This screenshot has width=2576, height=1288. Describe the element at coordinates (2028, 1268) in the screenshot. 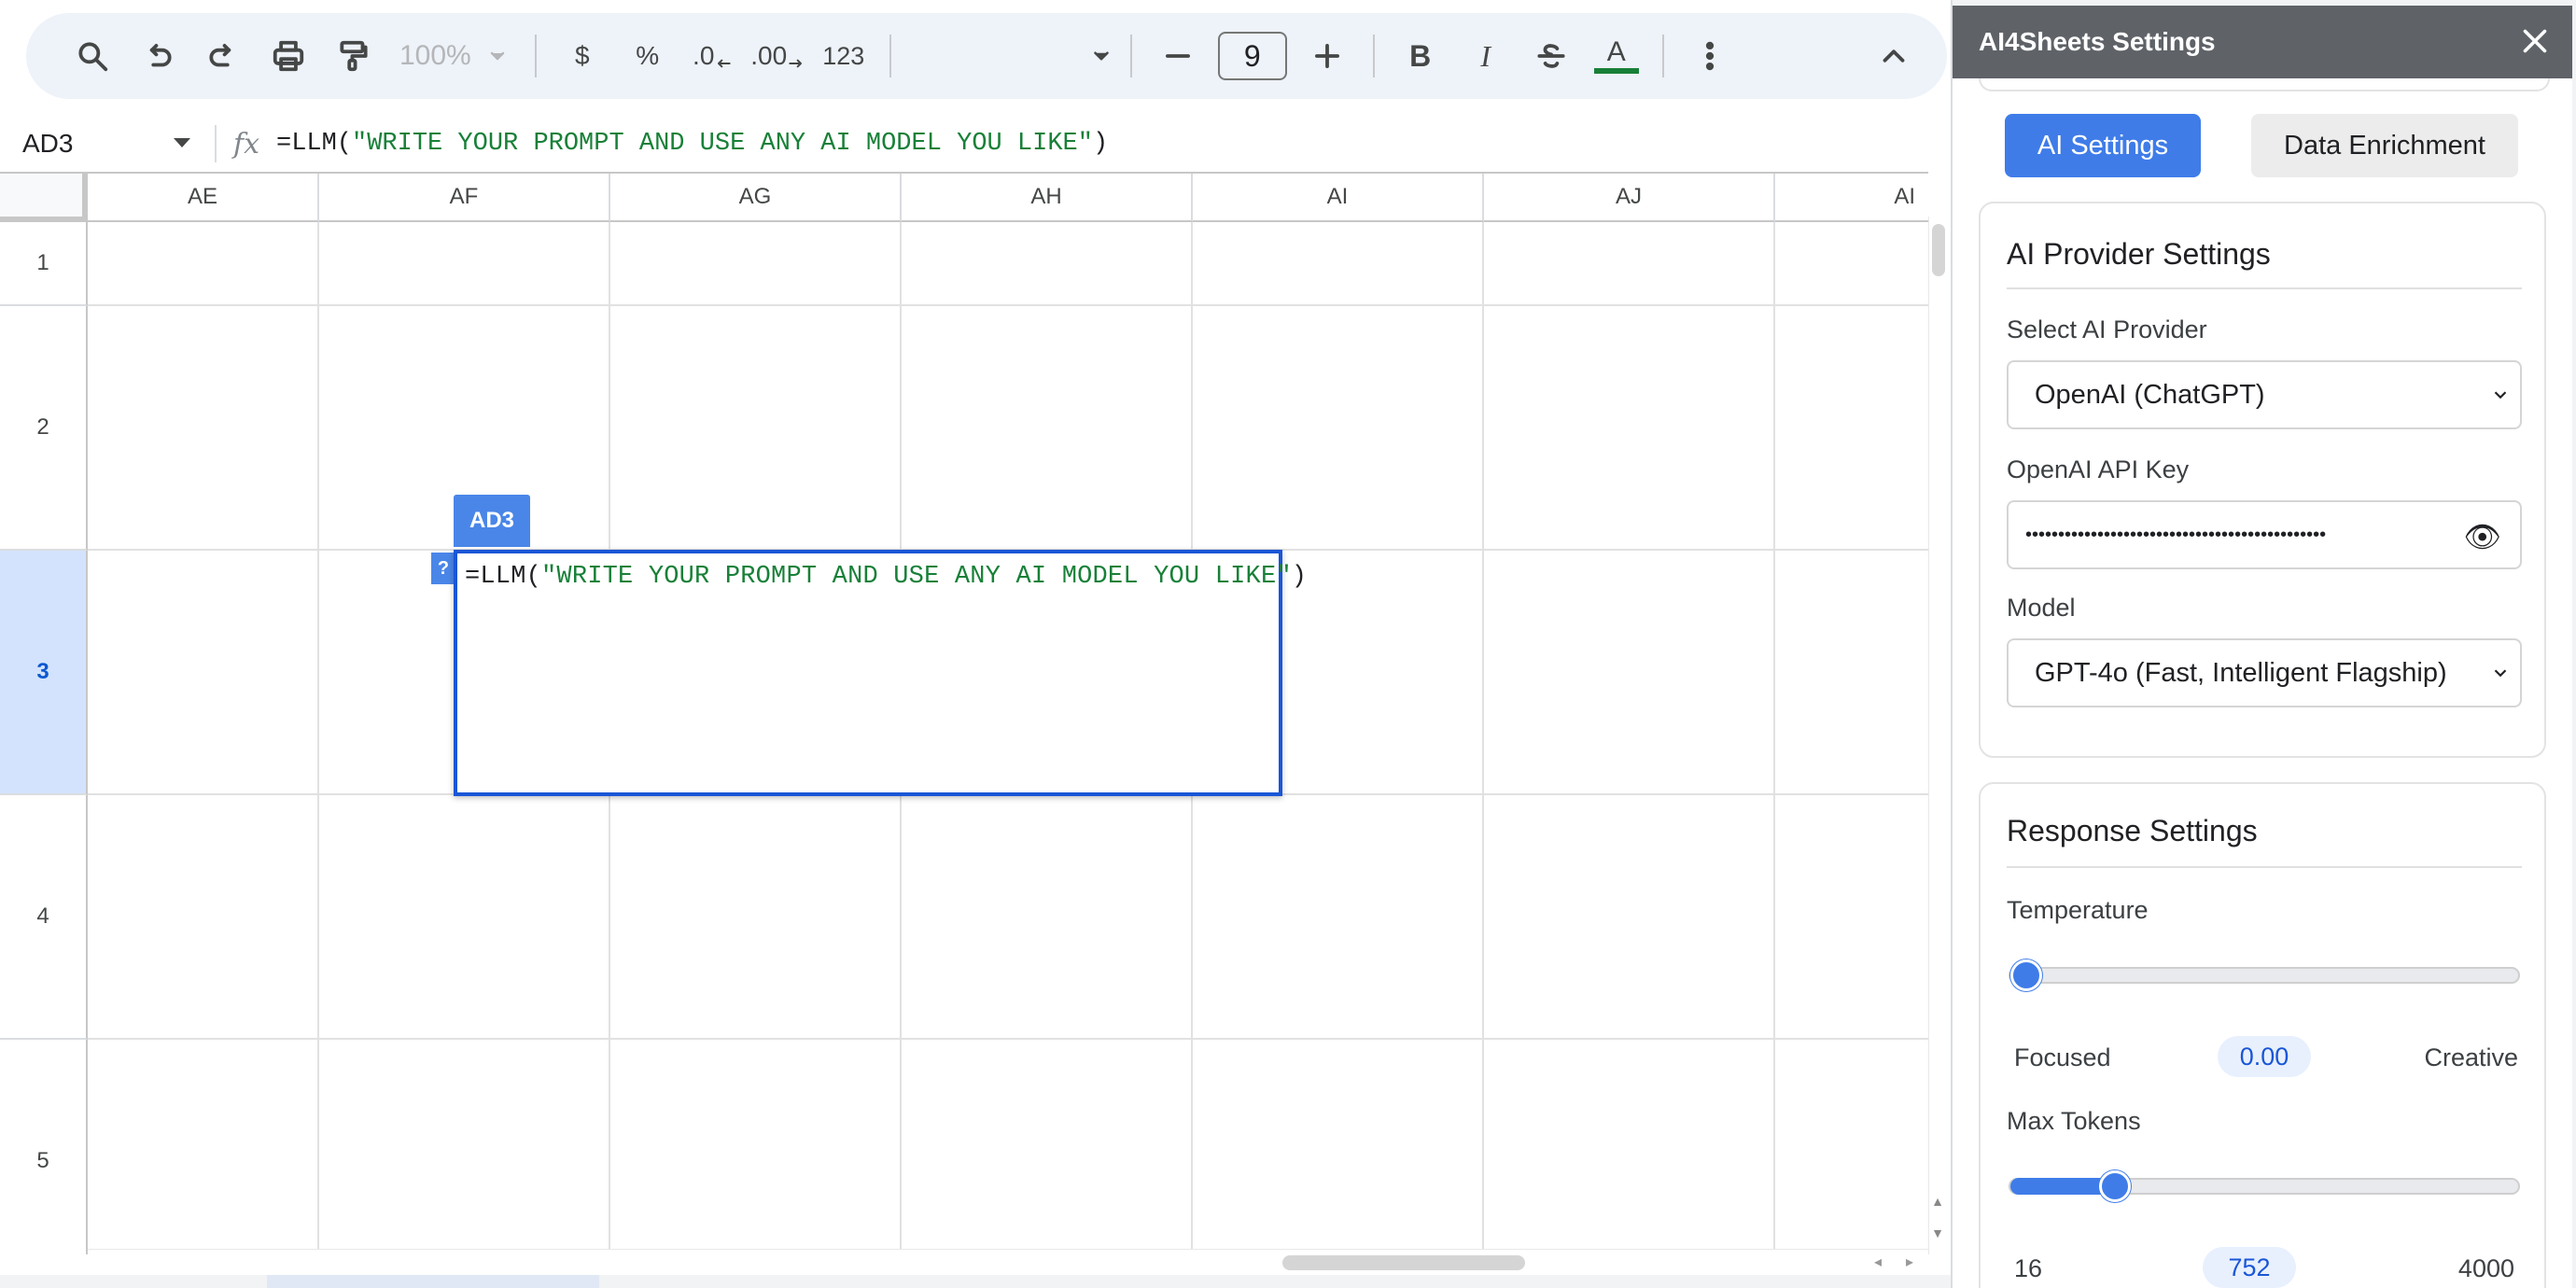

I see `max-tokens-min-label: 16` at that location.